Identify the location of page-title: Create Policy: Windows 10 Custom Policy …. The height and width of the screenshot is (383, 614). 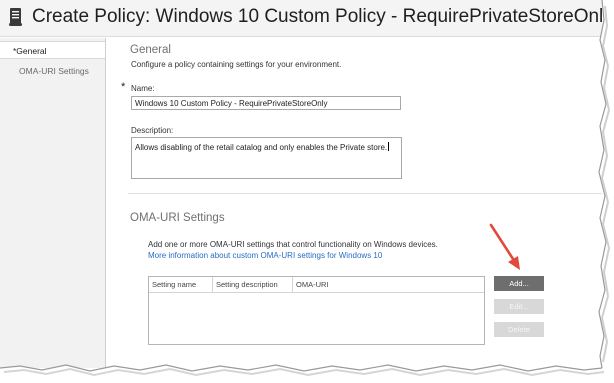
(322, 16).